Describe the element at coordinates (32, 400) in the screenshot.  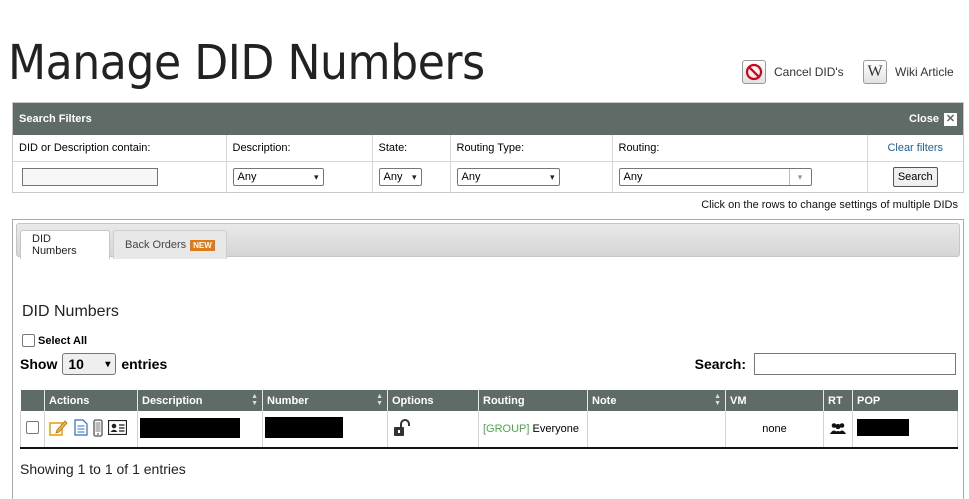
I see `col-select` at that location.